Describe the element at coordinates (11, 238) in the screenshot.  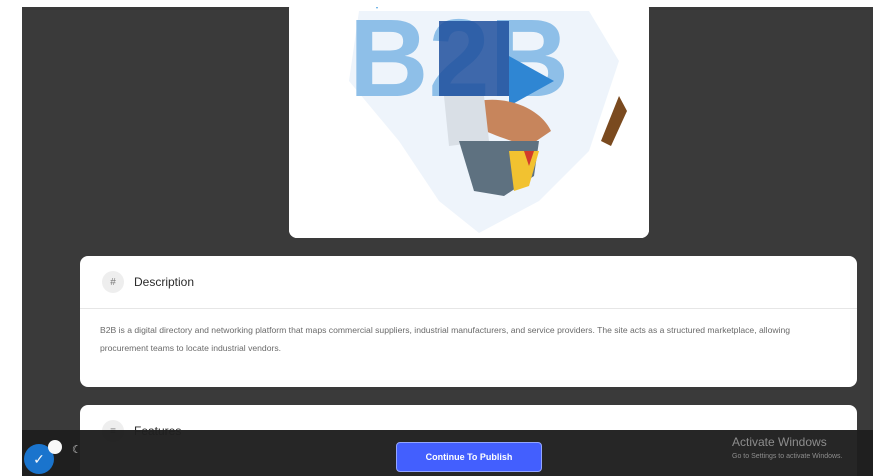
I see `left-strip` at that location.